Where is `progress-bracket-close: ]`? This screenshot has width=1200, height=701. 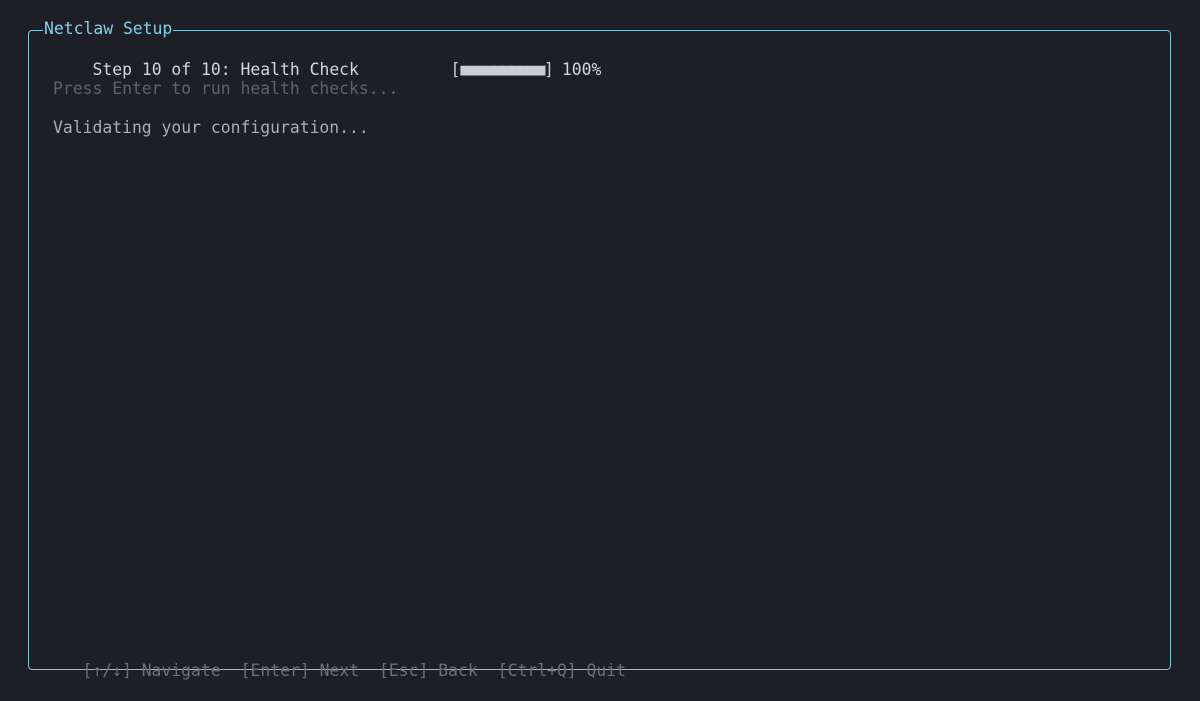
progress-bracket-close: ] is located at coordinates (549, 69).